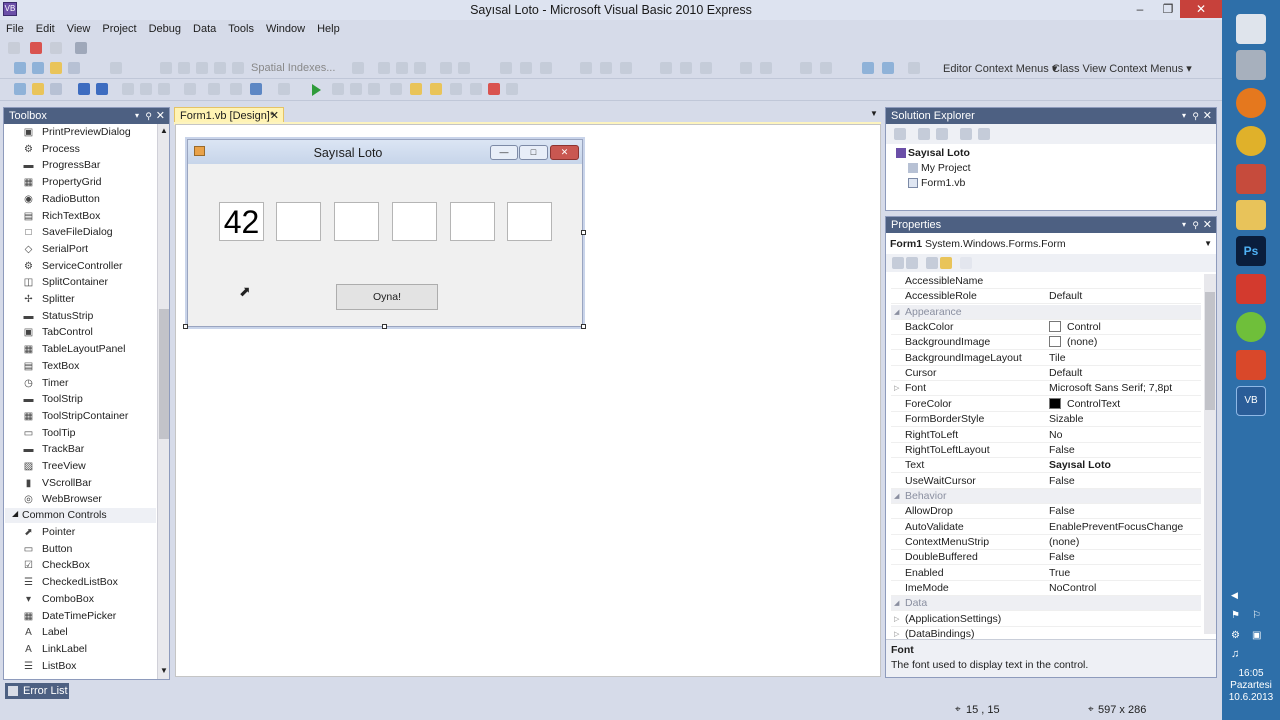 The image size is (1280, 720). What do you see at coordinates (1122, 68) in the screenshot?
I see `class-view-context-menus-dropdown: Class View Context Menus ▾` at bounding box center [1122, 68].